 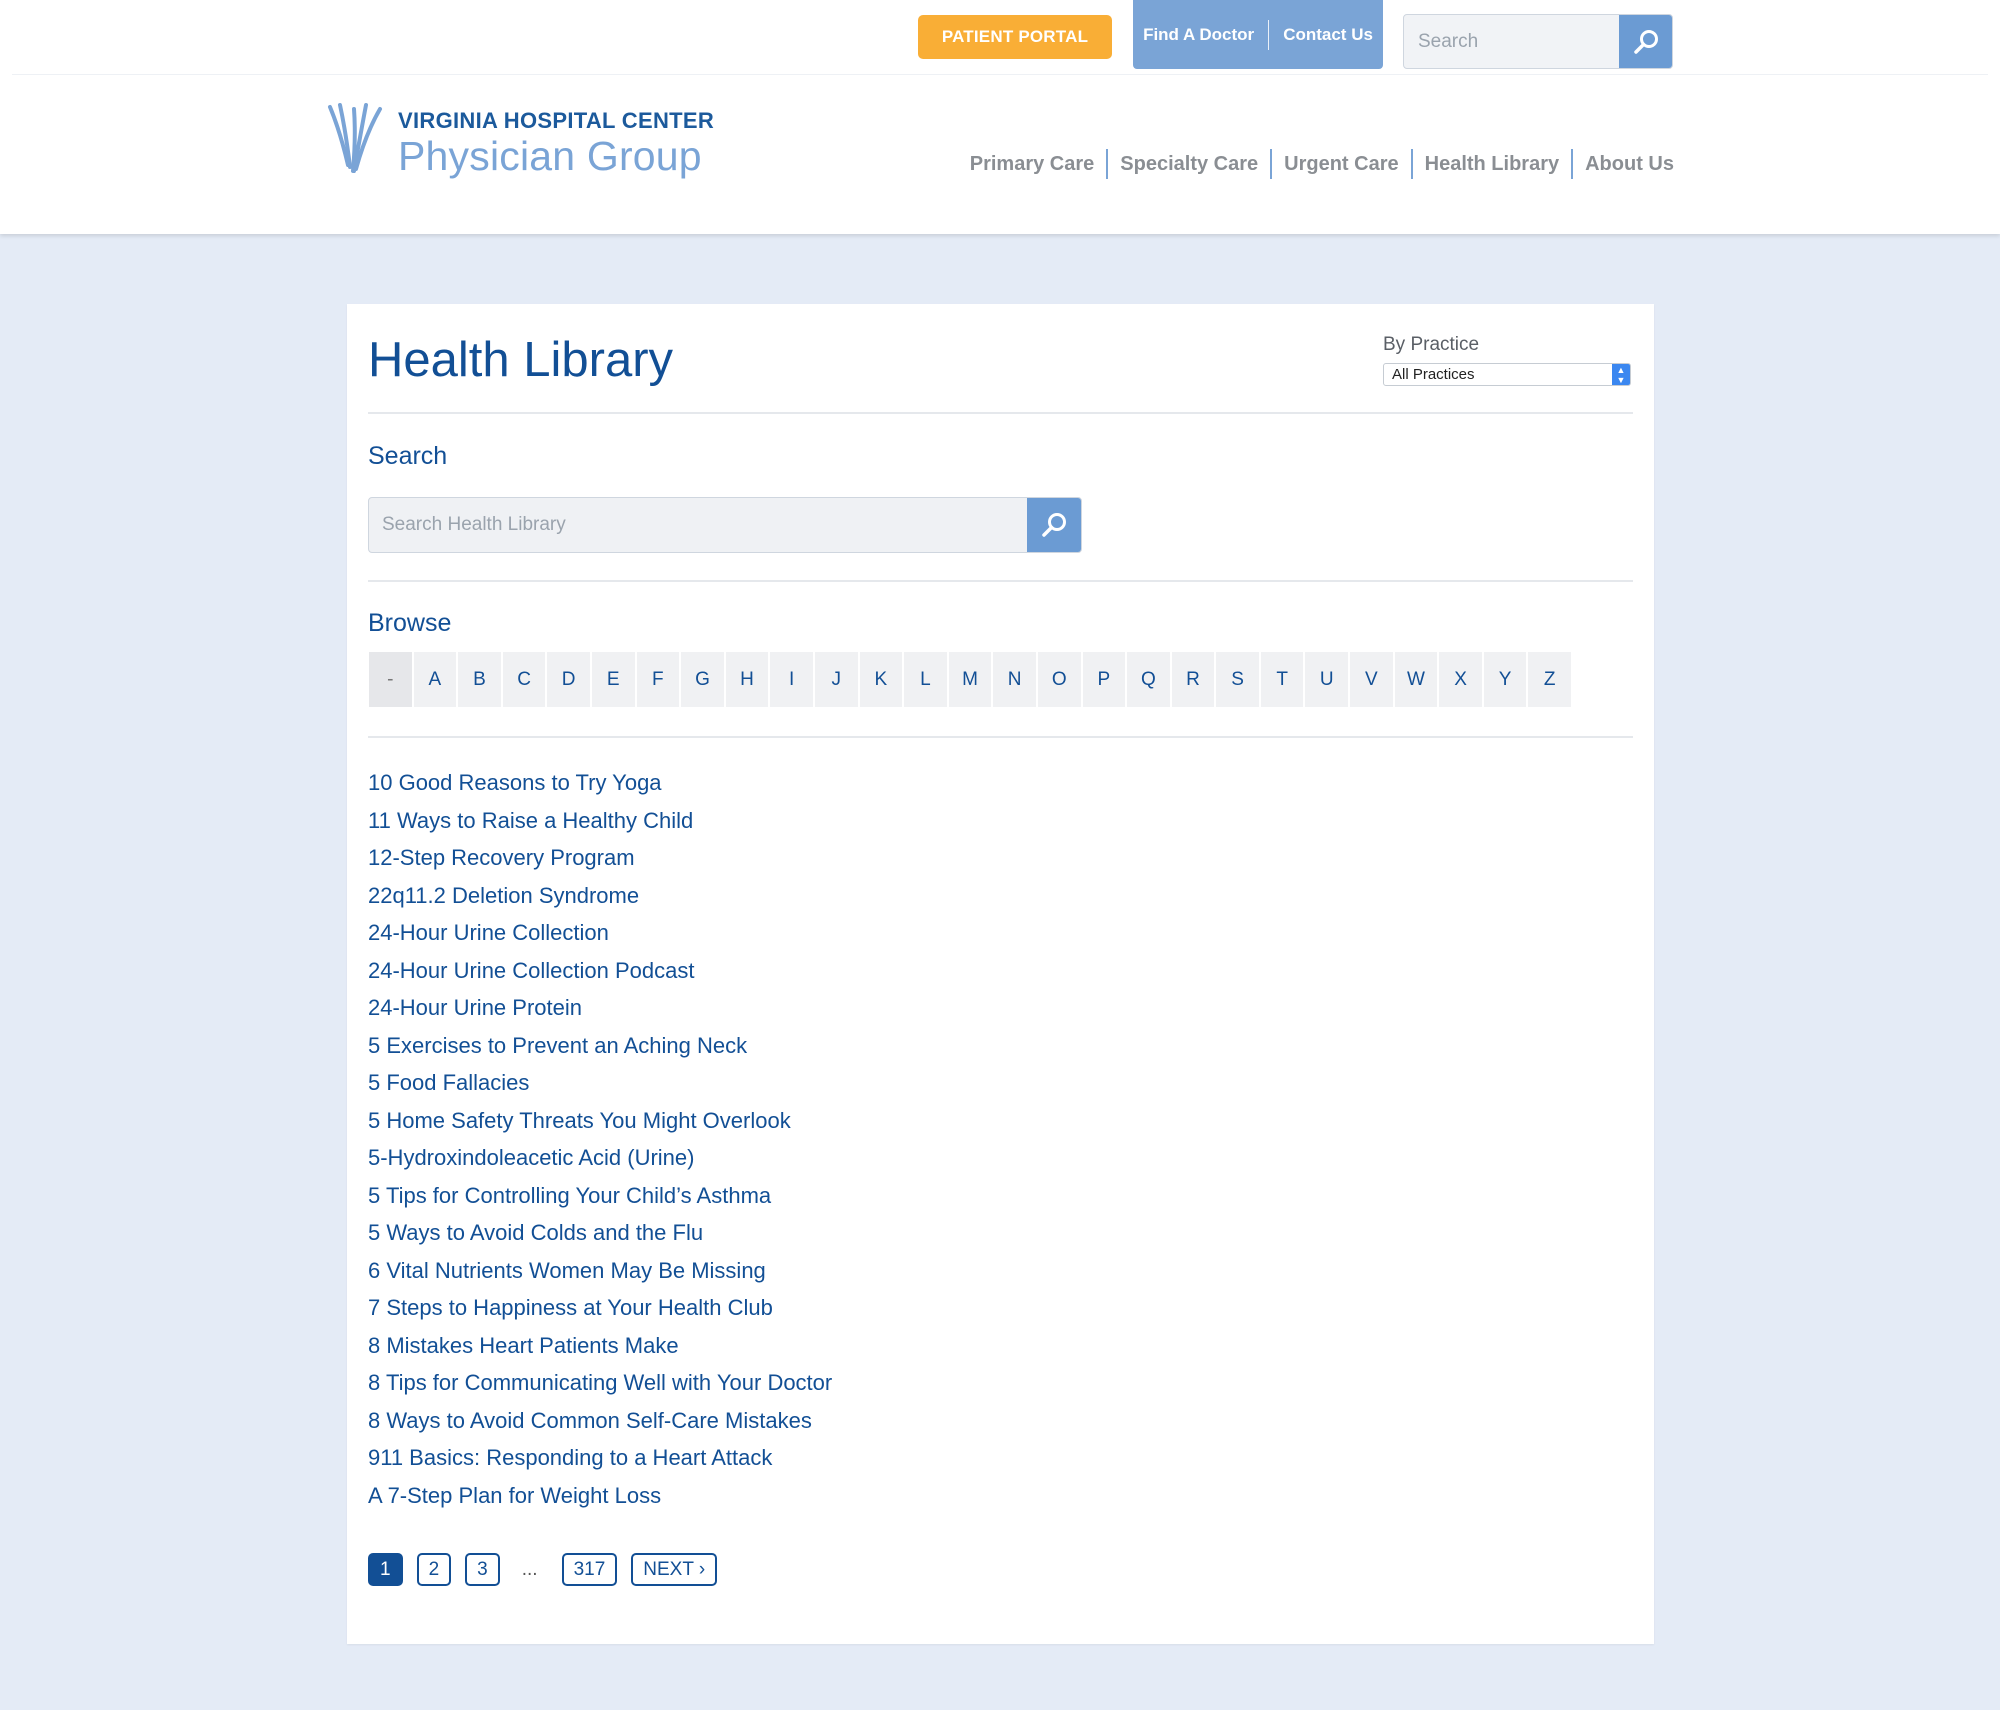 I want to click on nav-about-us: About Us, so click(x=1629, y=164).